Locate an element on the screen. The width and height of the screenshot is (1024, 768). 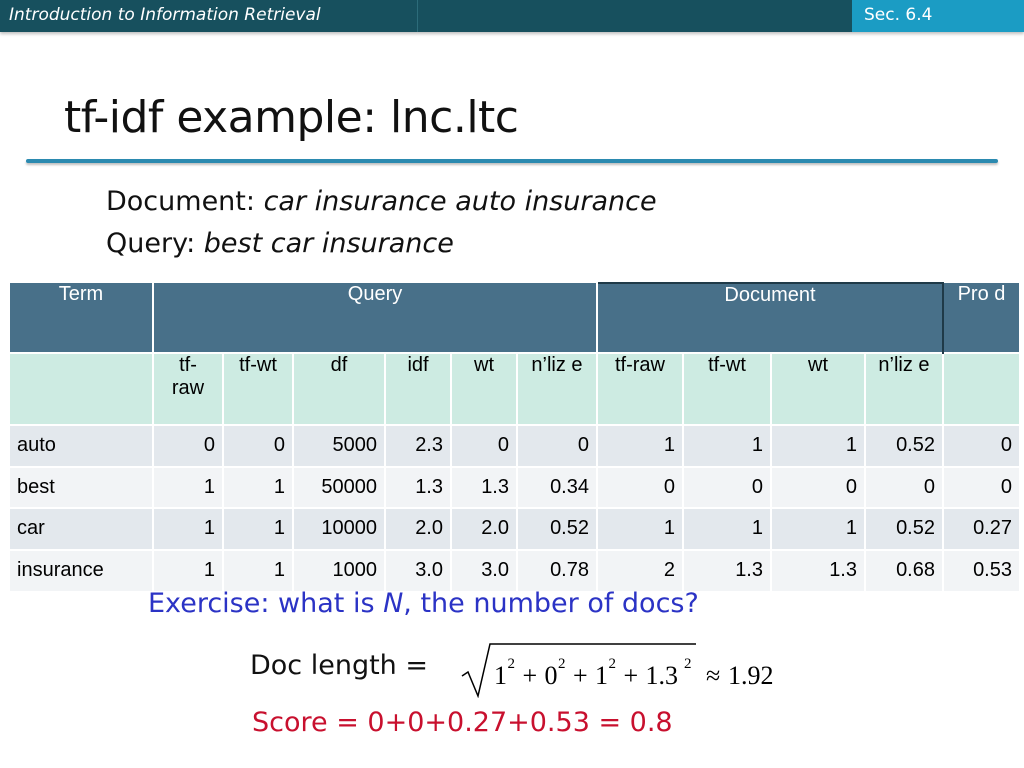
exercise-question: Exercise: what is N, the number of docs? is located at coordinates (423, 603).